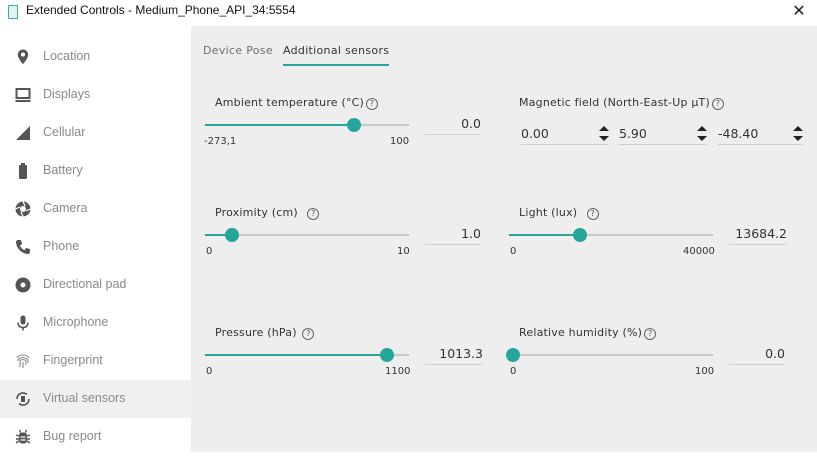 The width and height of the screenshot is (817, 456). What do you see at coordinates (95, 209) in the screenshot?
I see `sidebar-item-camera: Camera` at bounding box center [95, 209].